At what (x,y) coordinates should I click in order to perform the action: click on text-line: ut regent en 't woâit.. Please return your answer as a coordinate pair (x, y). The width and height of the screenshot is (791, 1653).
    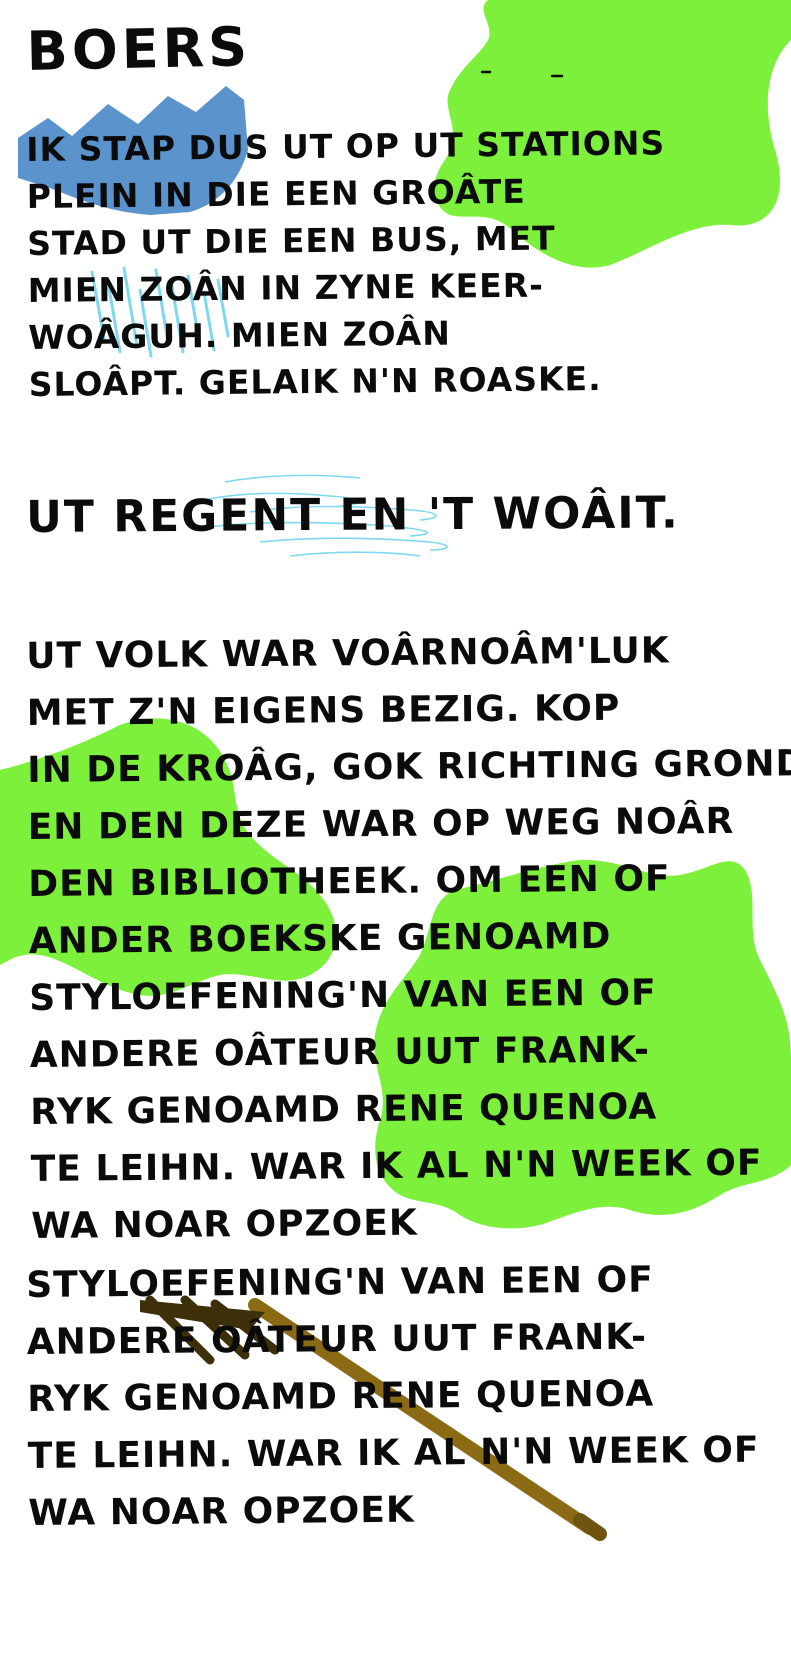
    Looking at the image, I should click on (353, 515).